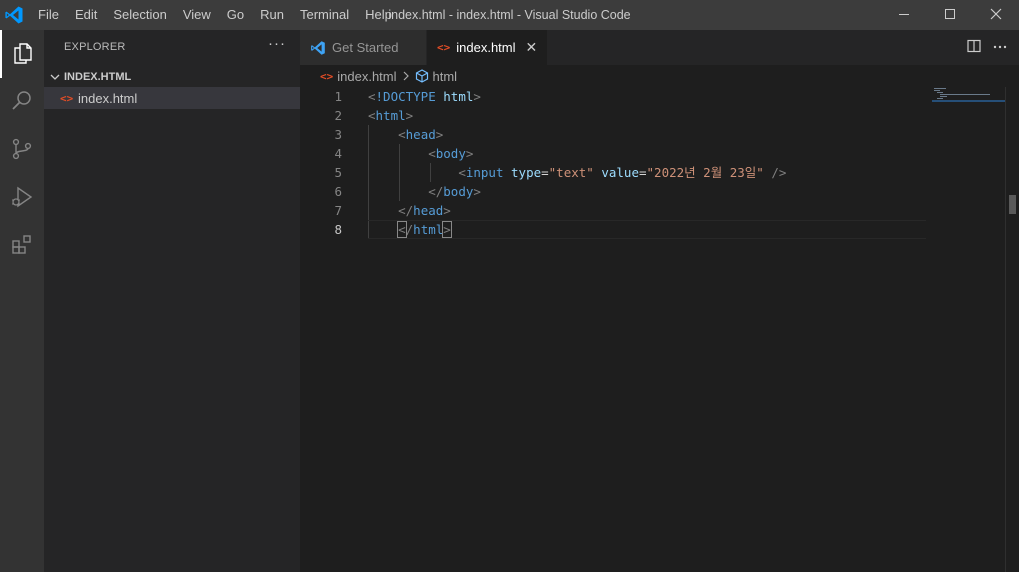 This screenshot has width=1019, height=572. I want to click on activity-explorer, so click(22, 54).